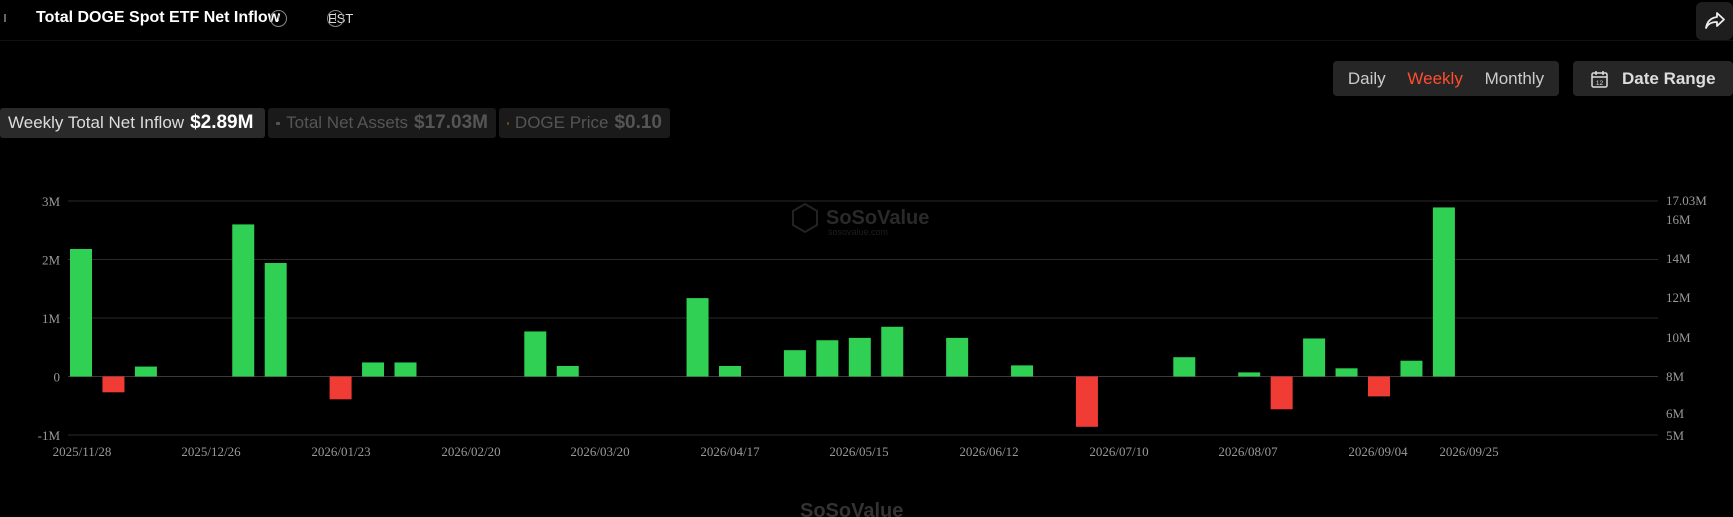  I want to click on metric-value: $17.03M, so click(451, 122).